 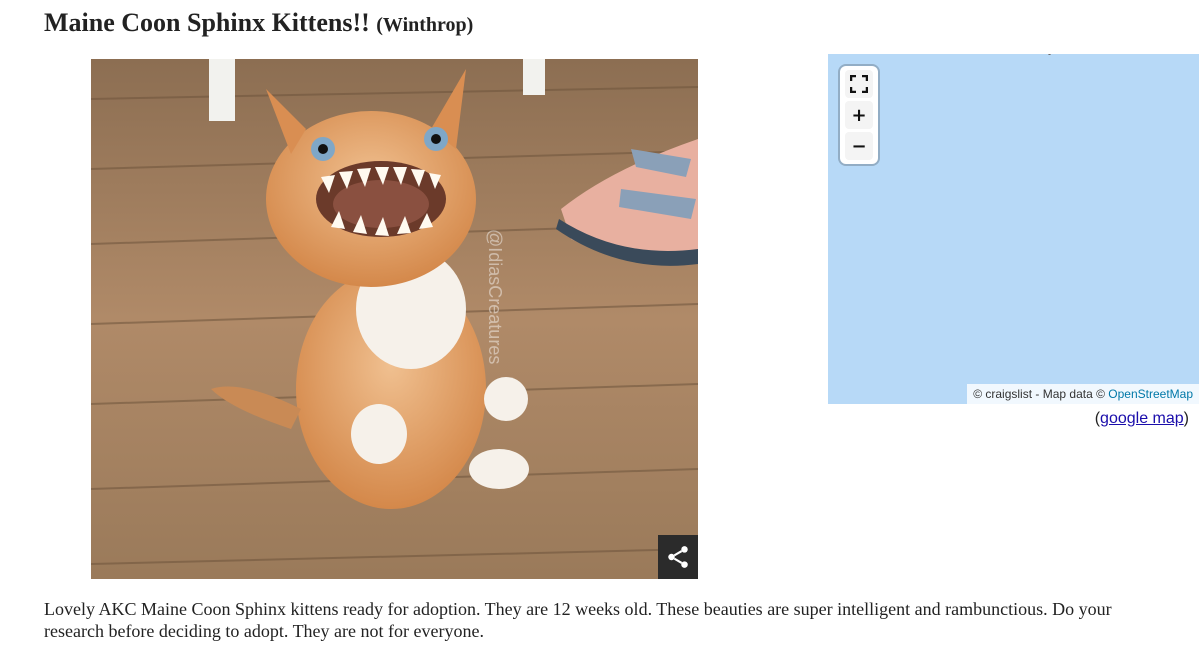 I want to click on map-attribution-text: © craigslist - Map data ©, so click(x=1039, y=394).